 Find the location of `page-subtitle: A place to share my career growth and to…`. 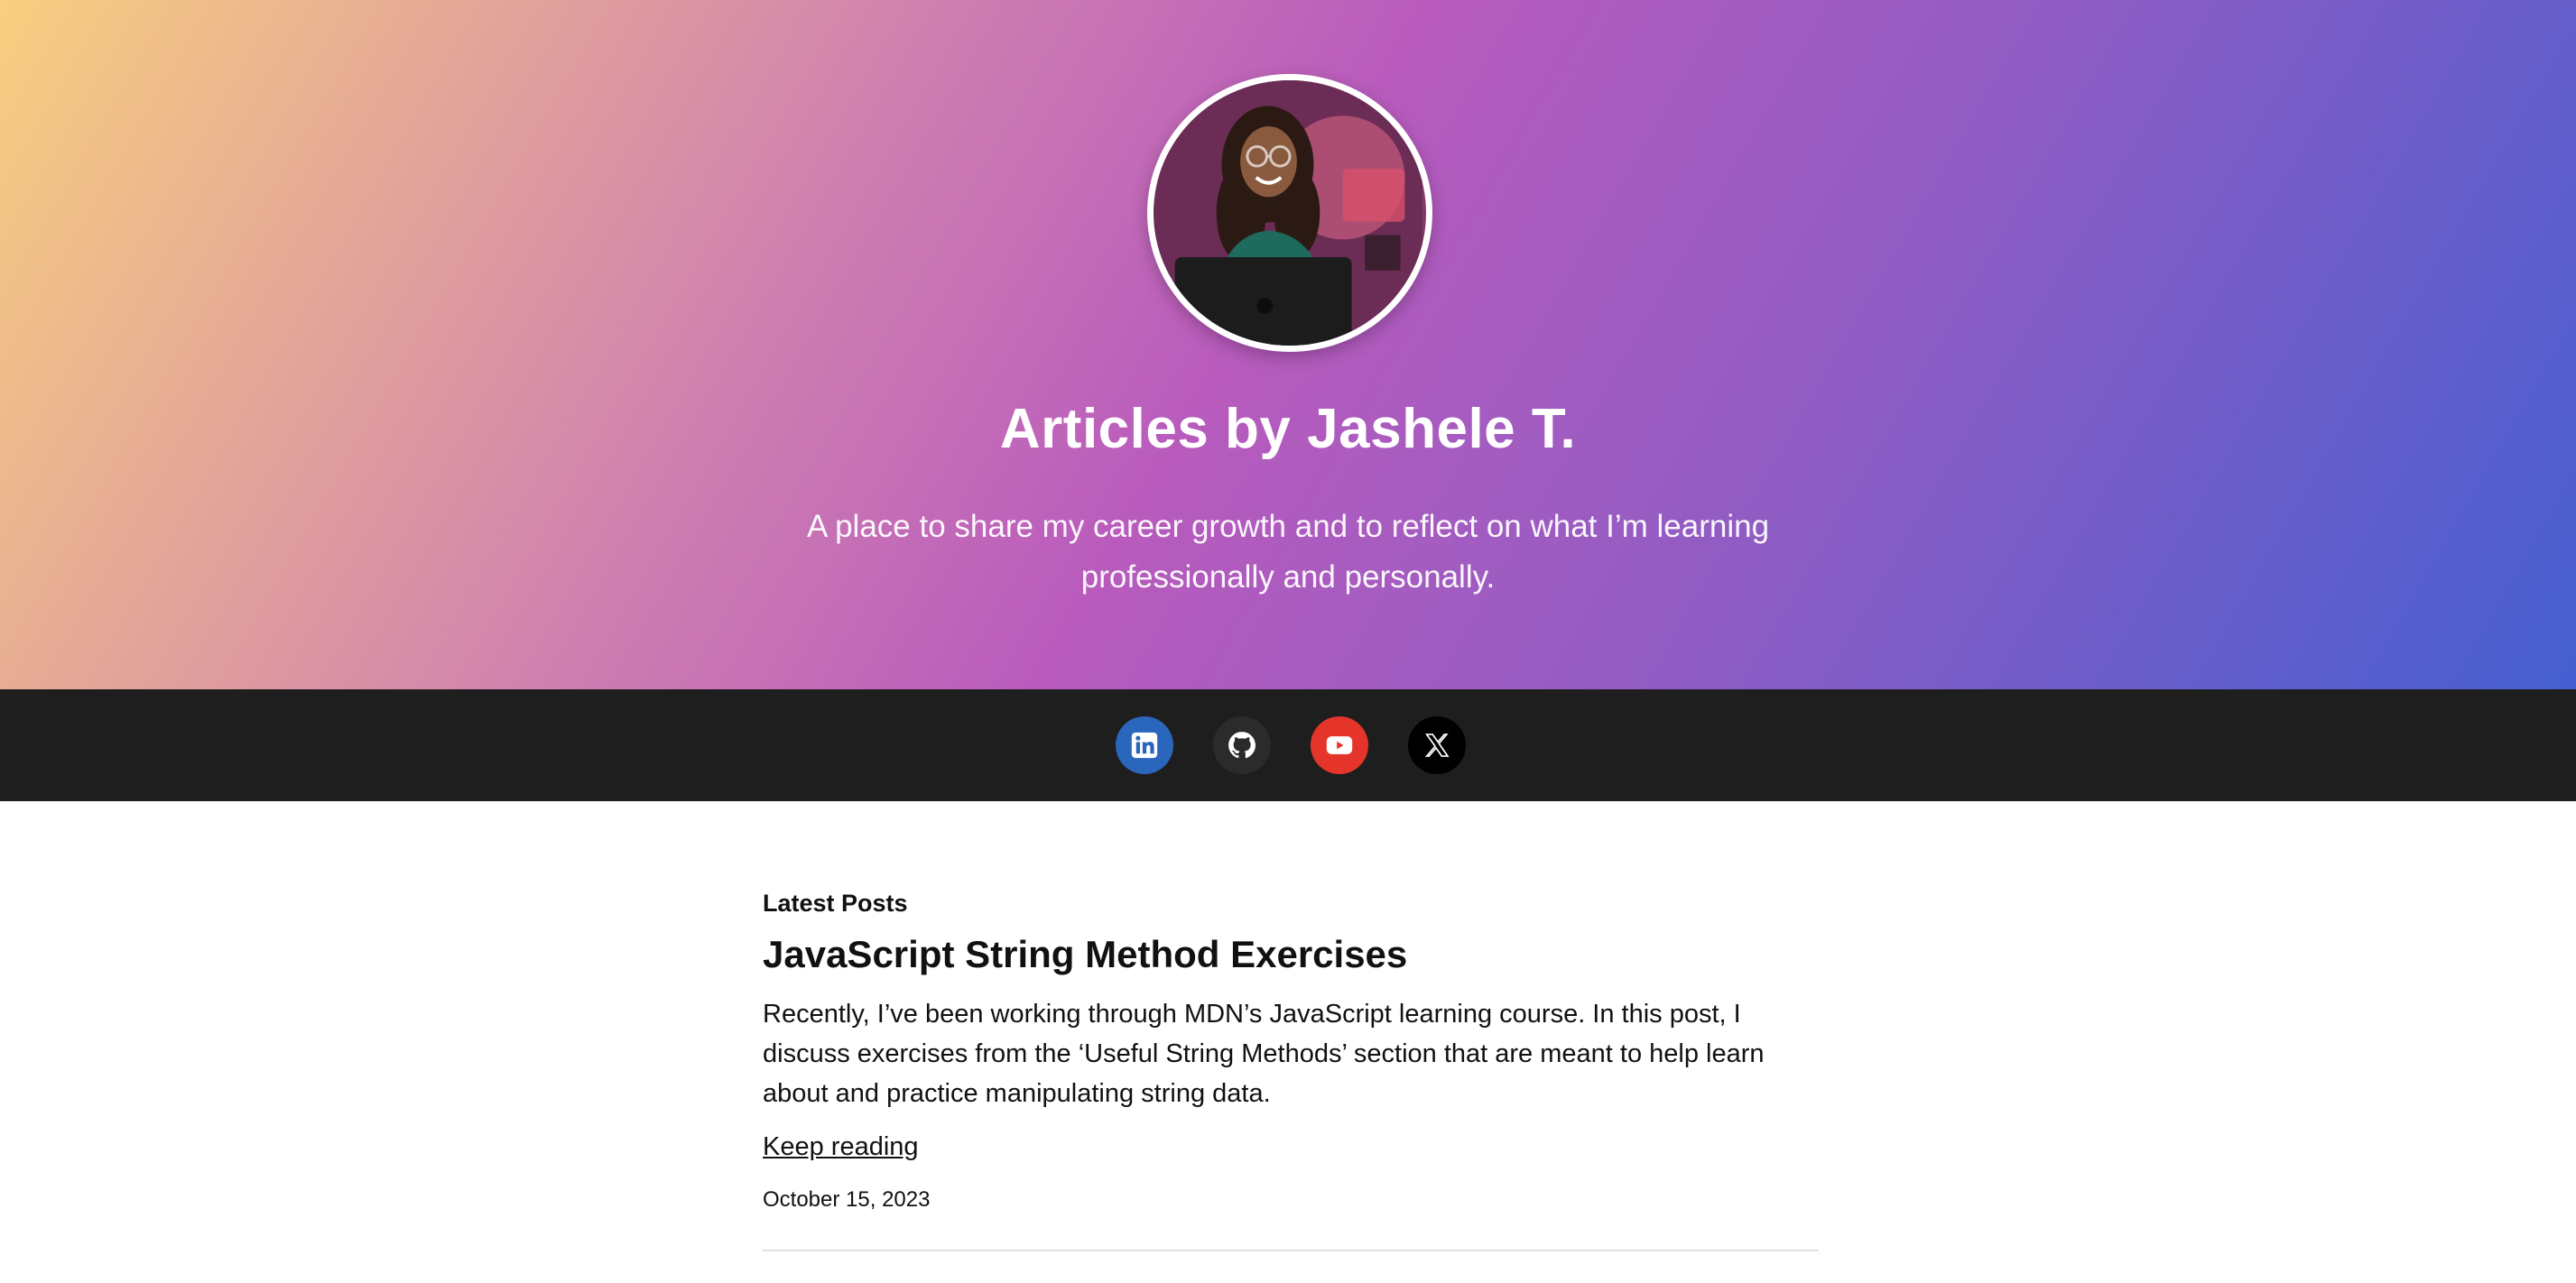

page-subtitle: A place to share my career growth and to… is located at coordinates (1288, 552).